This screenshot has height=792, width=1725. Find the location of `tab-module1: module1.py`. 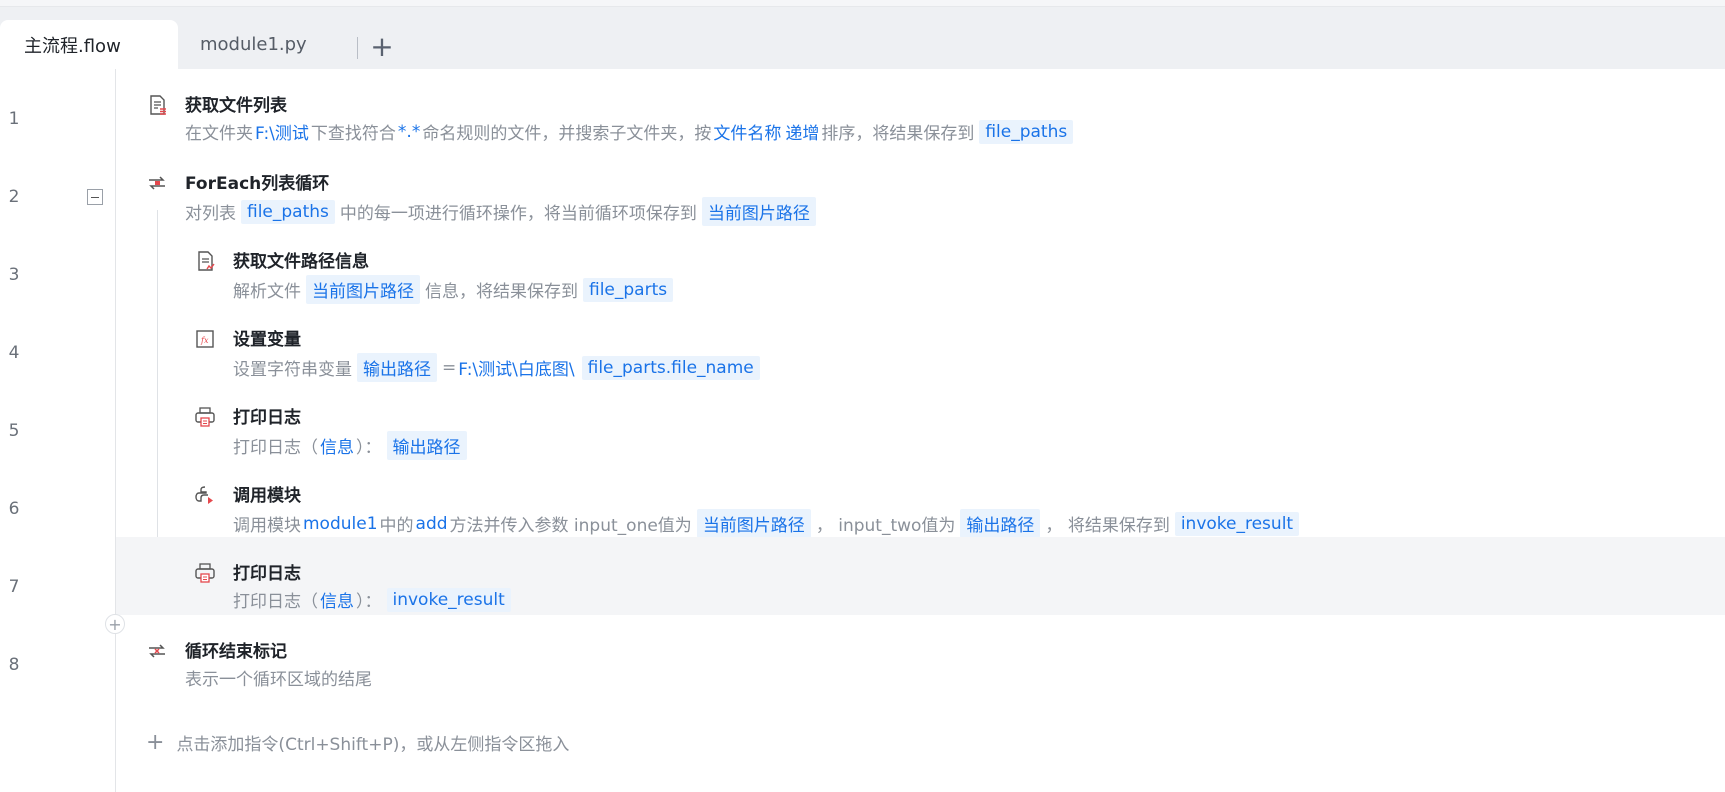

tab-module1: module1.py is located at coordinates (253, 44).